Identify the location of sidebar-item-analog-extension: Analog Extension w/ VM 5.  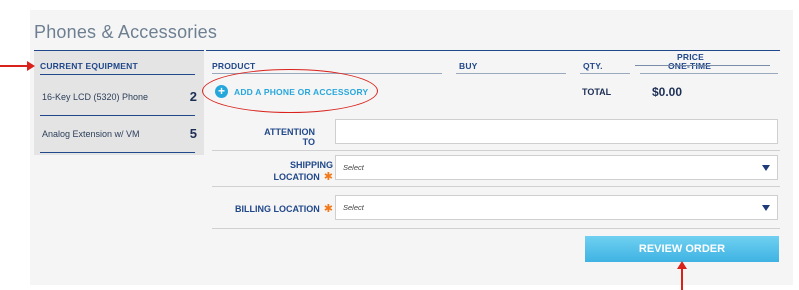
(118, 134).